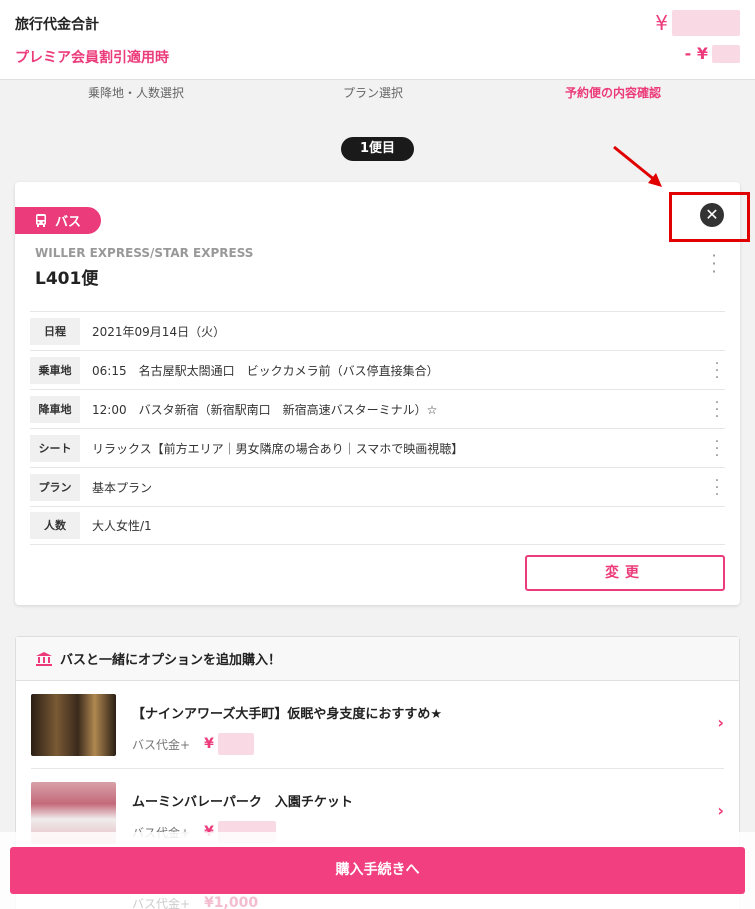  I want to click on option-item: 【ナインアワーズ大手町】仮眠や身支度におすすめ★ バス代金+ ¥ ›, so click(377, 725).